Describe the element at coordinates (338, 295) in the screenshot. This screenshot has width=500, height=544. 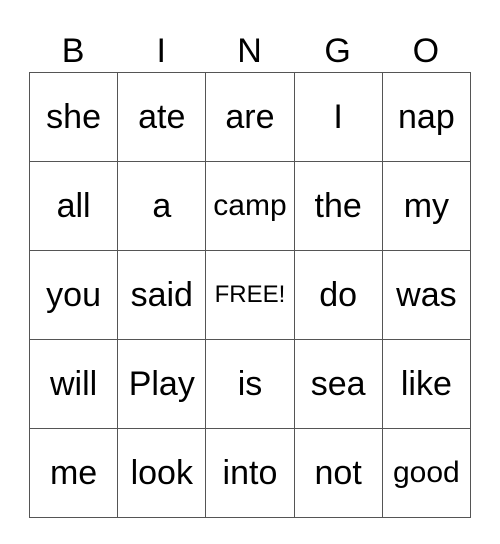
I see `card-cell: do` at that location.